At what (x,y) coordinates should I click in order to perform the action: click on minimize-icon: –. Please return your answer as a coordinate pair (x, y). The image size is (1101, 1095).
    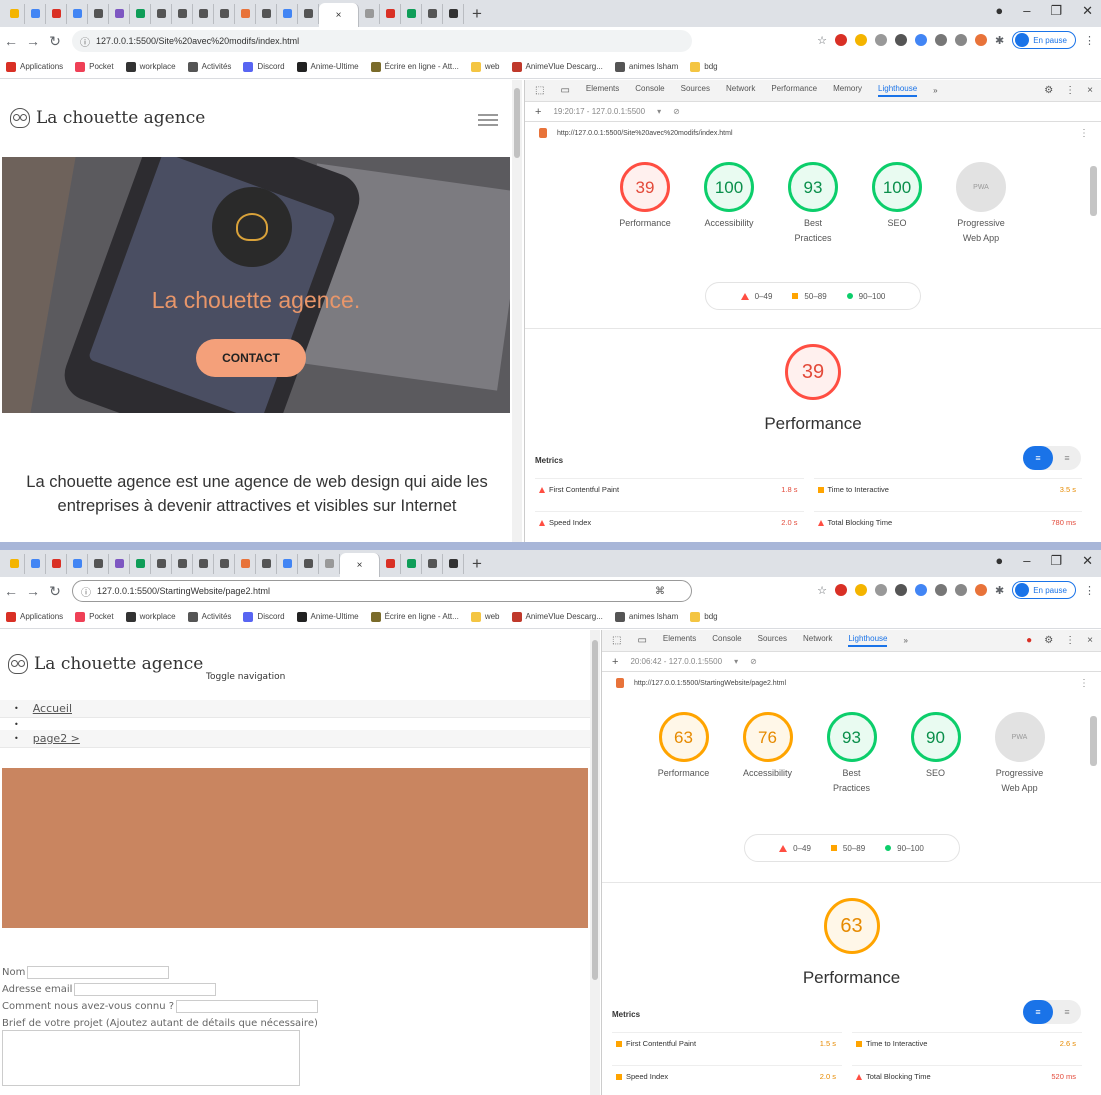
    Looking at the image, I should click on (1026, 561).